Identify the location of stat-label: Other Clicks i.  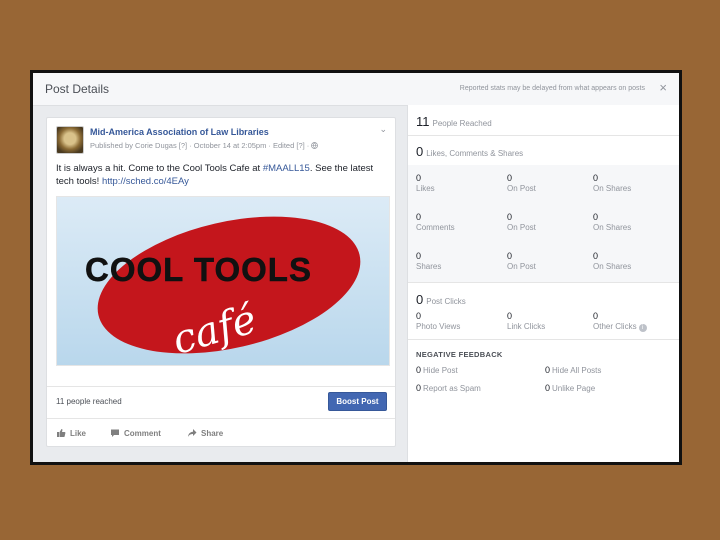
(620, 327).